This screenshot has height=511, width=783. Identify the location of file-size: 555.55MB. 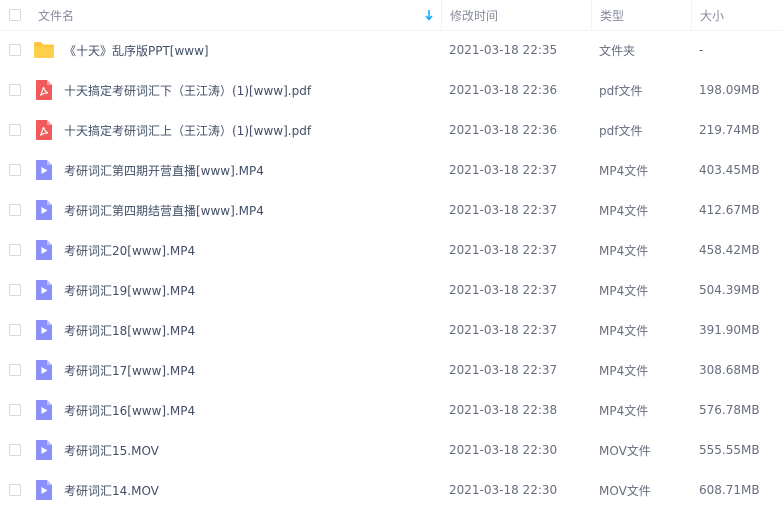
(729, 450).